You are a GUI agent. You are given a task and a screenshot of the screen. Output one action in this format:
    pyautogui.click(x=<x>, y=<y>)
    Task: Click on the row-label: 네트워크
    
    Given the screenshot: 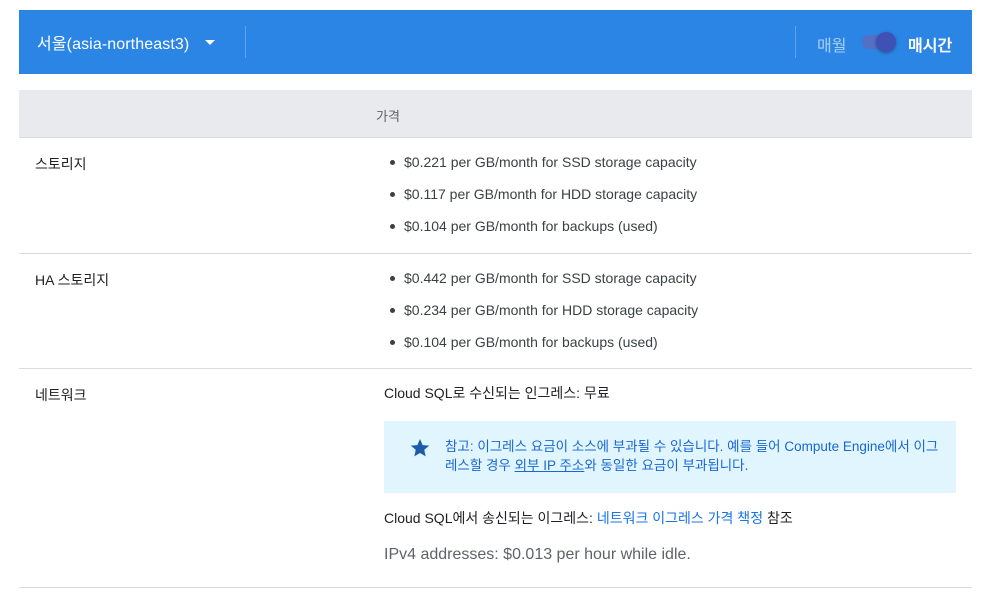 What is the action you would take?
    pyautogui.click(x=61, y=395)
    